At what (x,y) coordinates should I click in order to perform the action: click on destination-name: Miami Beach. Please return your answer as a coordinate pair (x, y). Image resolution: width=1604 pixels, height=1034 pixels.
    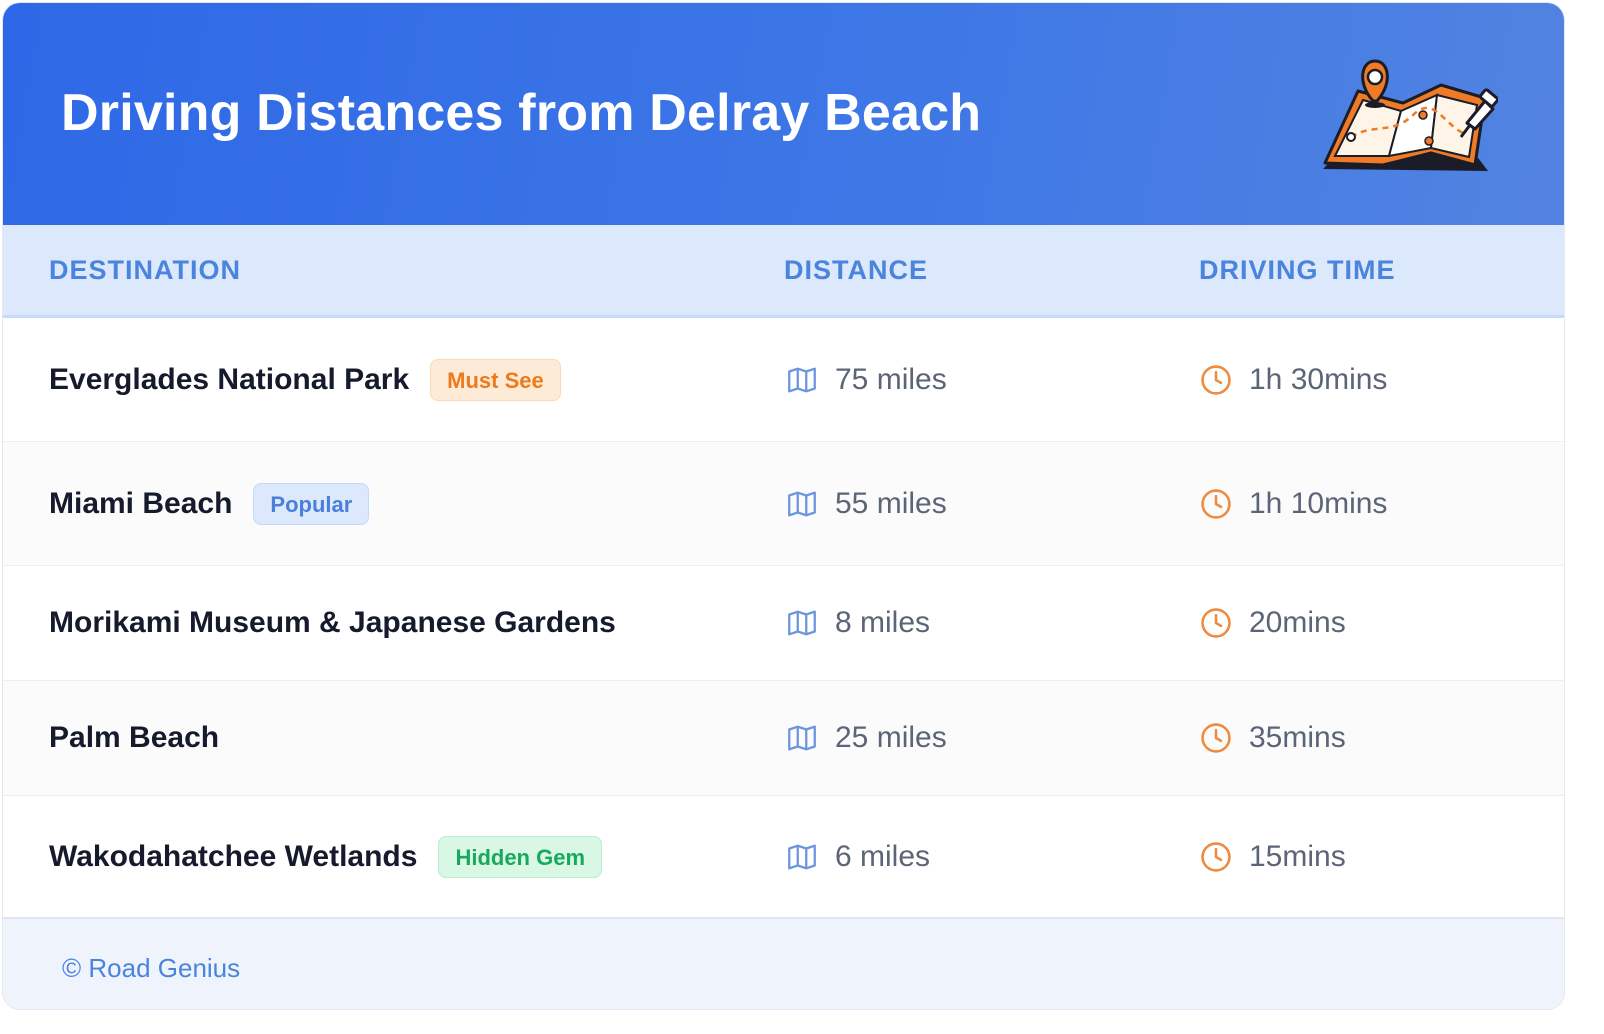
    Looking at the image, I should click on (141, 503).